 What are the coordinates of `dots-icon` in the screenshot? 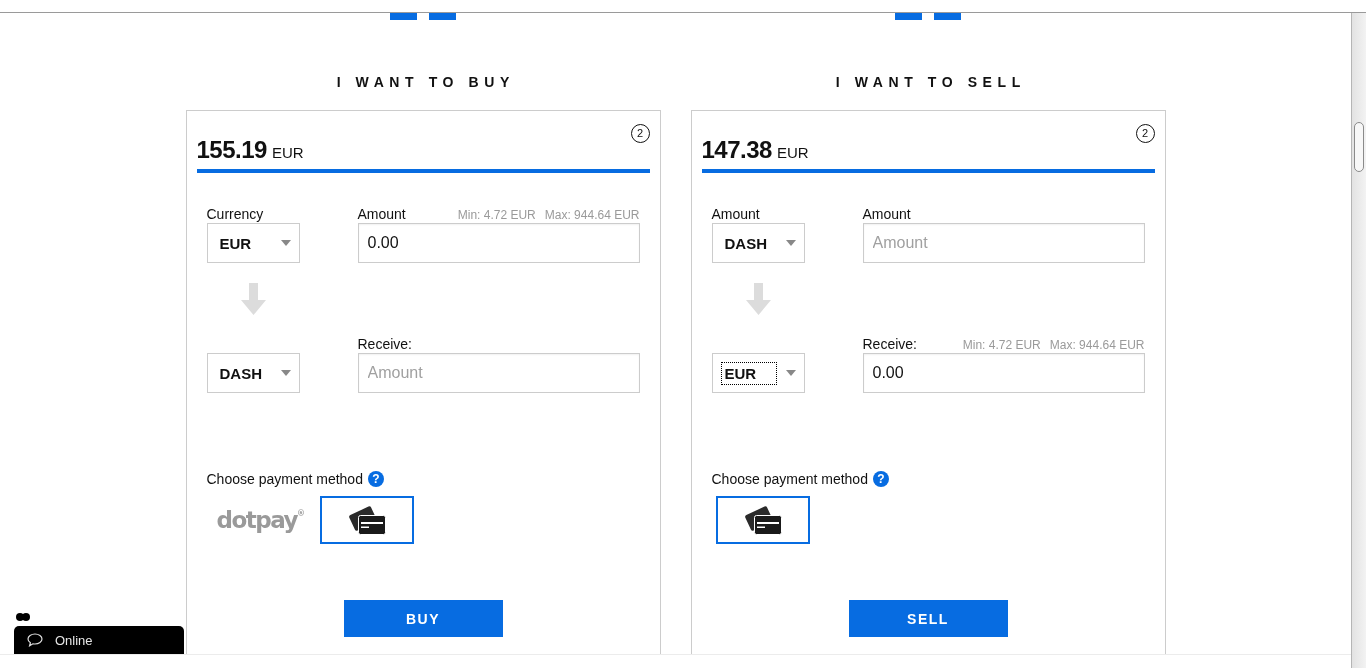 It's located at (23, 617).